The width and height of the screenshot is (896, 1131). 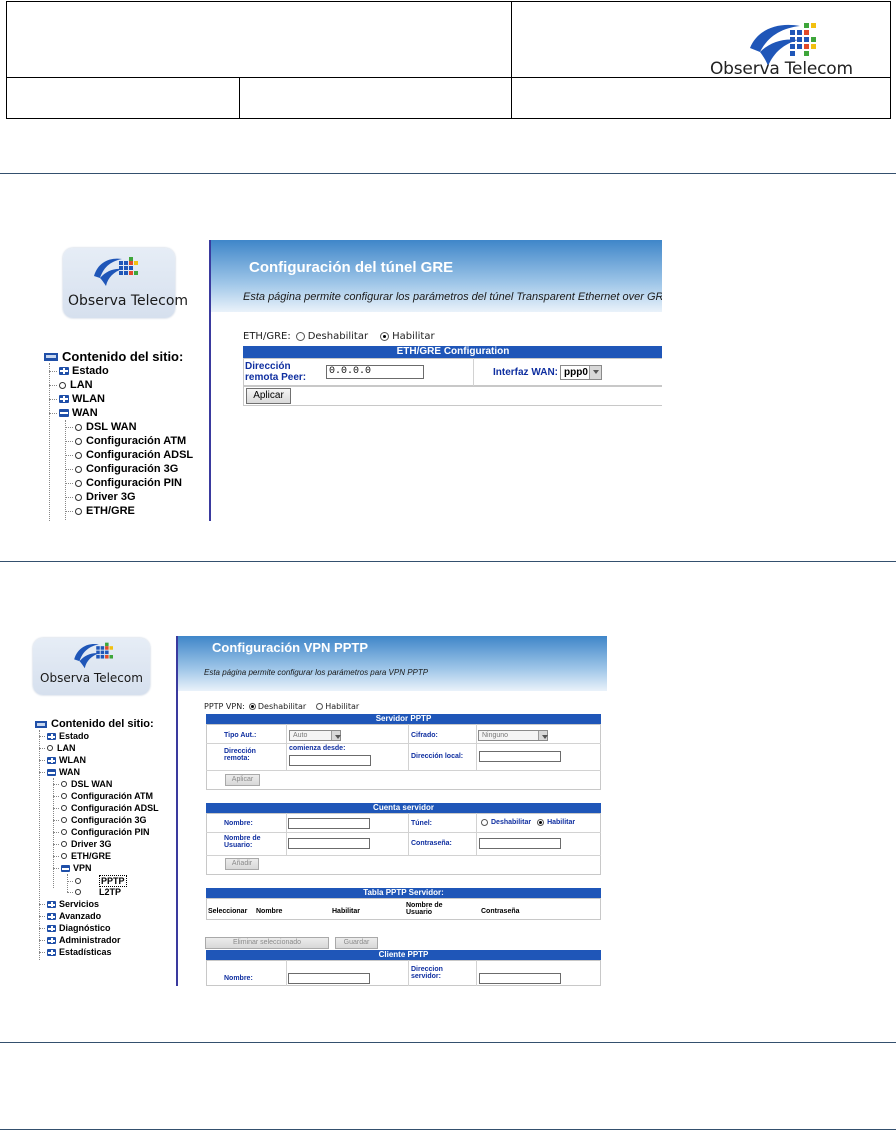 I want to click on page-title: Configuración del túnel GRE, so click(x=351, y=267).